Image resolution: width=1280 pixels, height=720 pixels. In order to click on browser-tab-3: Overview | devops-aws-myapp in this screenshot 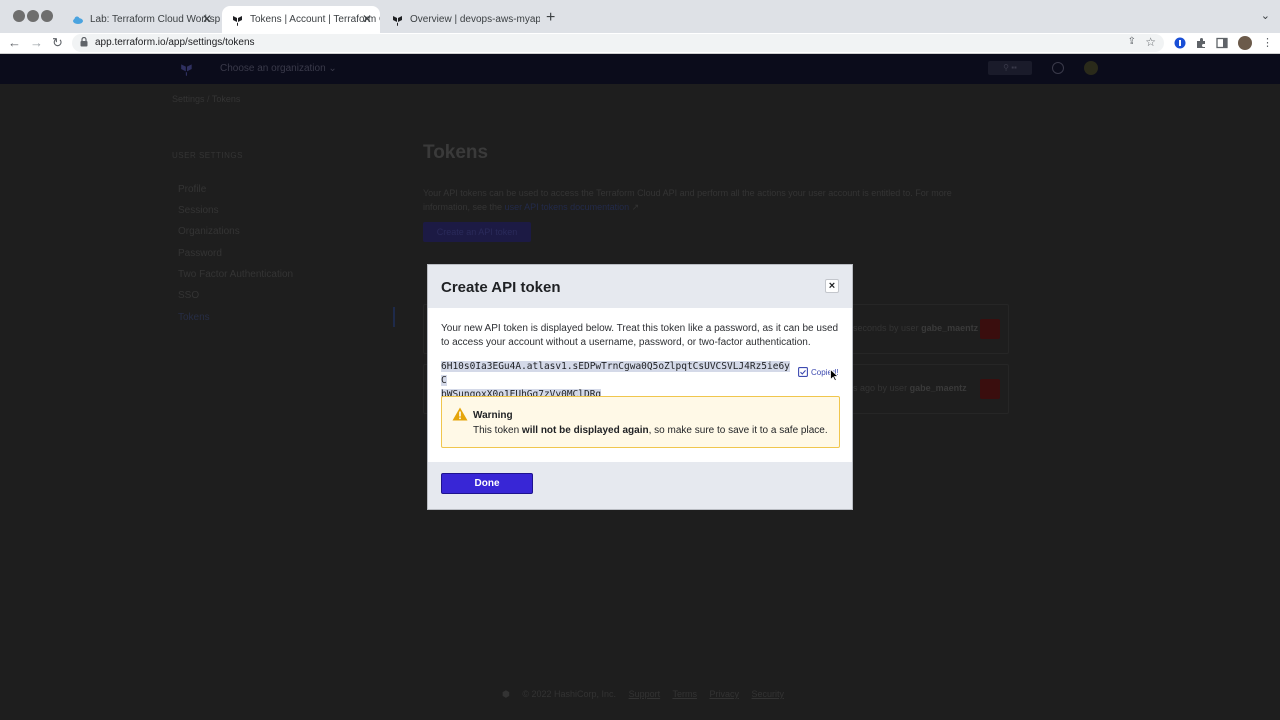, I will do `click(461, 19)`.